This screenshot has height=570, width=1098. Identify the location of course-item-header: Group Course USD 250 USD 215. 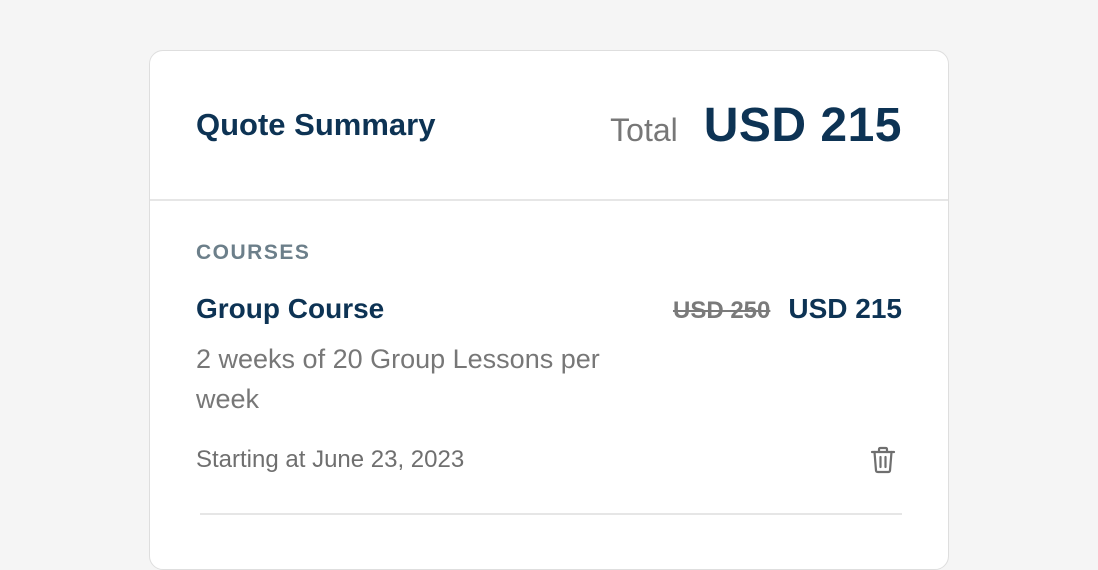
(549, 309).